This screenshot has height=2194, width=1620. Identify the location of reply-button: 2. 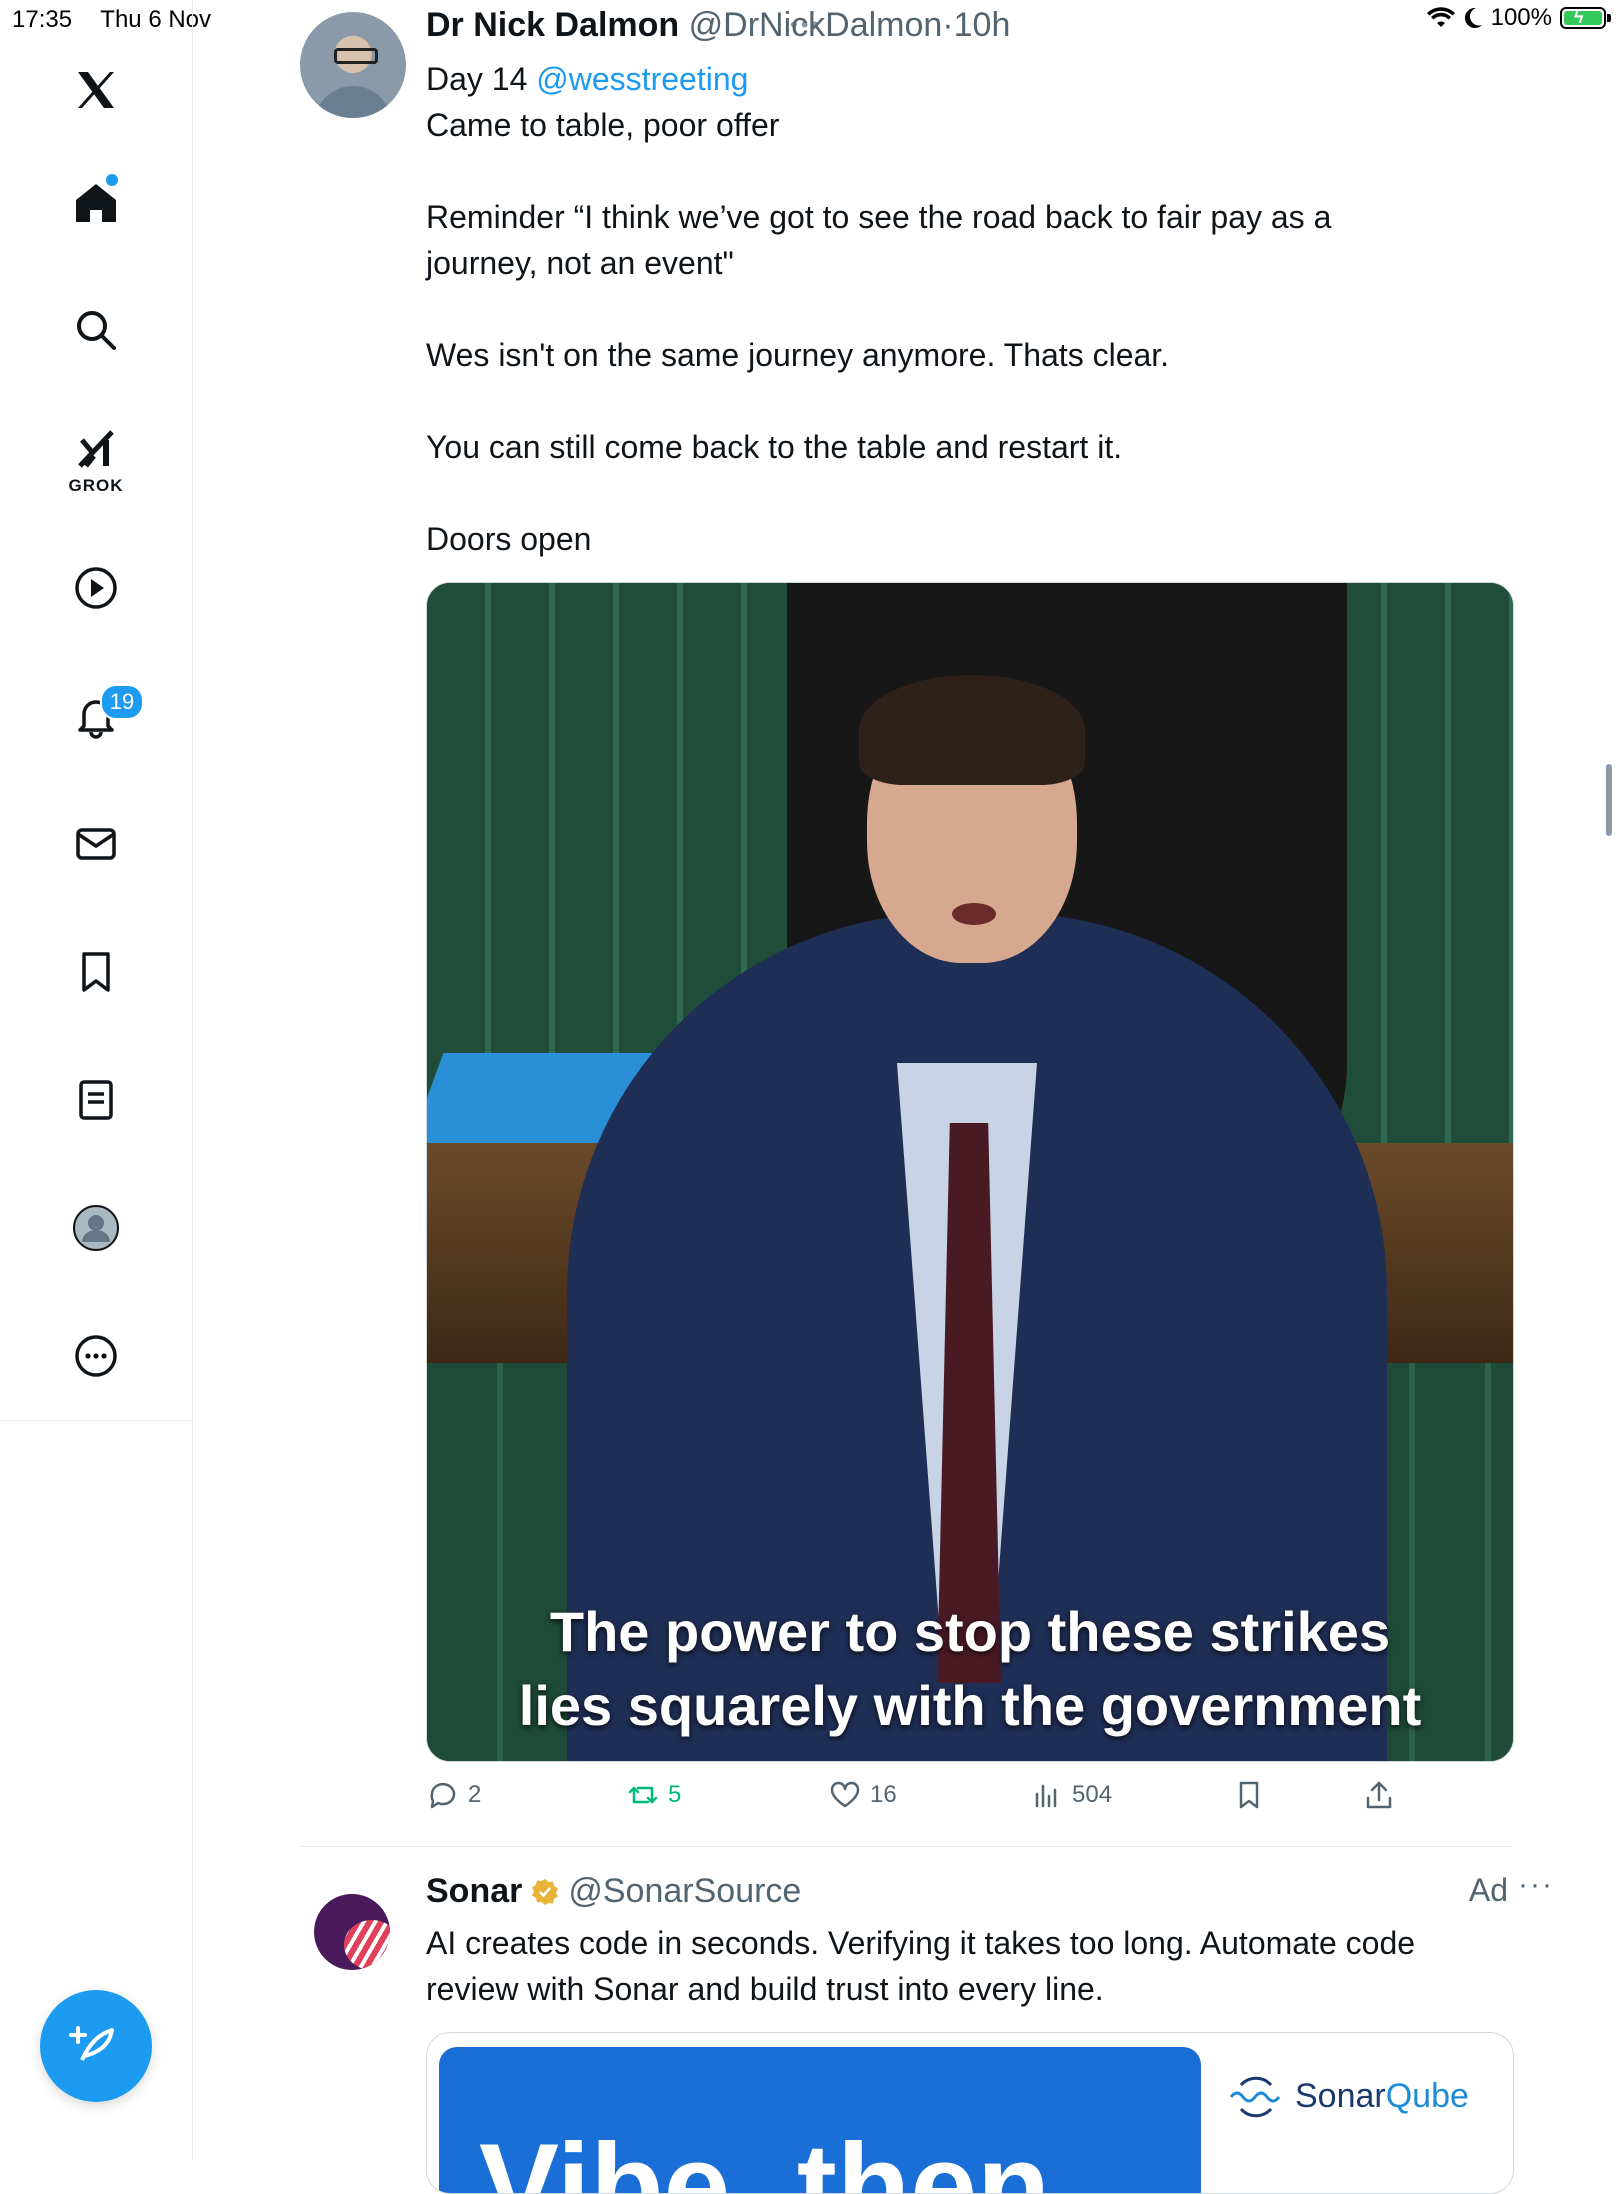
(453, 1795).